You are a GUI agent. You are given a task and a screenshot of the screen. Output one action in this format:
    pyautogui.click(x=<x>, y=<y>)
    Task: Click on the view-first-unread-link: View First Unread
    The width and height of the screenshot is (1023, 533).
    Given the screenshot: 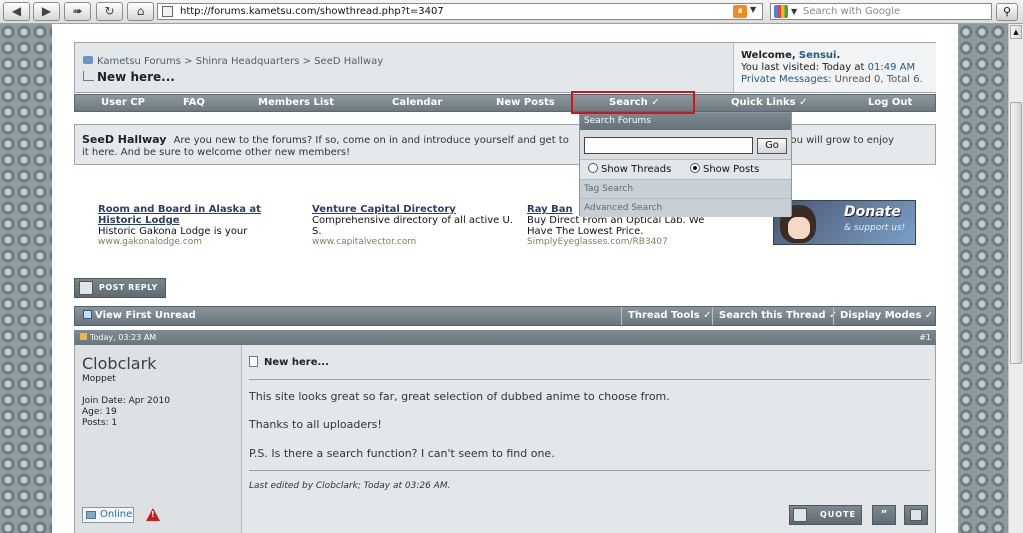 What is the action you would take?
    pyautogui.click(x=139, y=315)
    